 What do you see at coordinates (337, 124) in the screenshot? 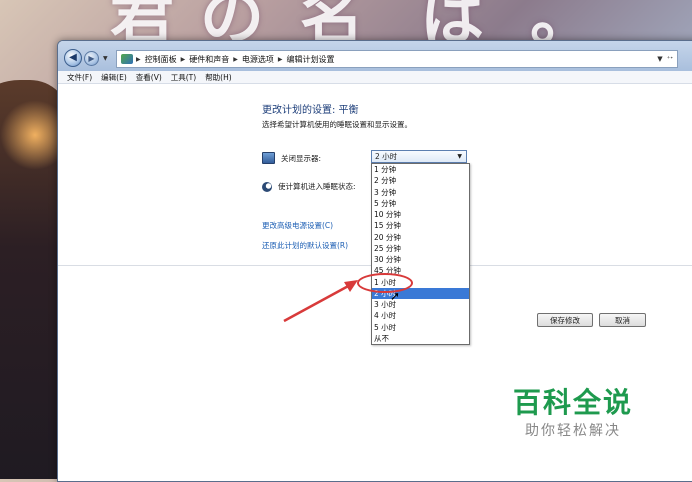
I see `page-subtitle: 选择希望计算机使用的睡眠设置和显示设置。` at bounding box center [337, 124].